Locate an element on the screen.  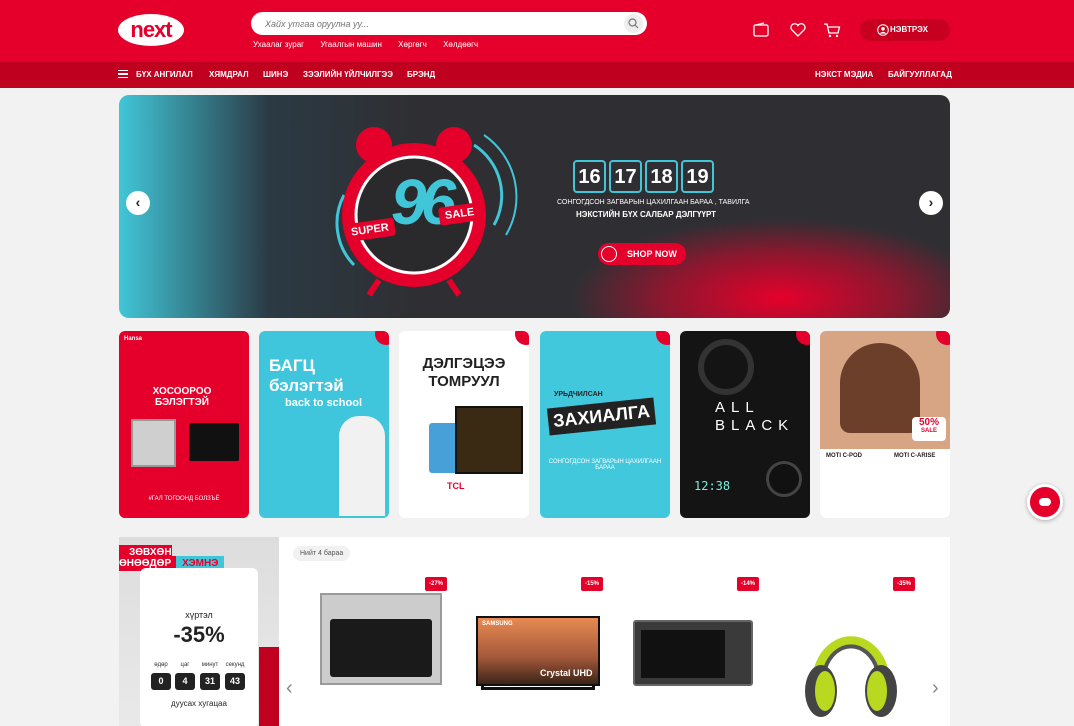
shop-now-button: SHOP NOW is located at coordinates (642, 254).